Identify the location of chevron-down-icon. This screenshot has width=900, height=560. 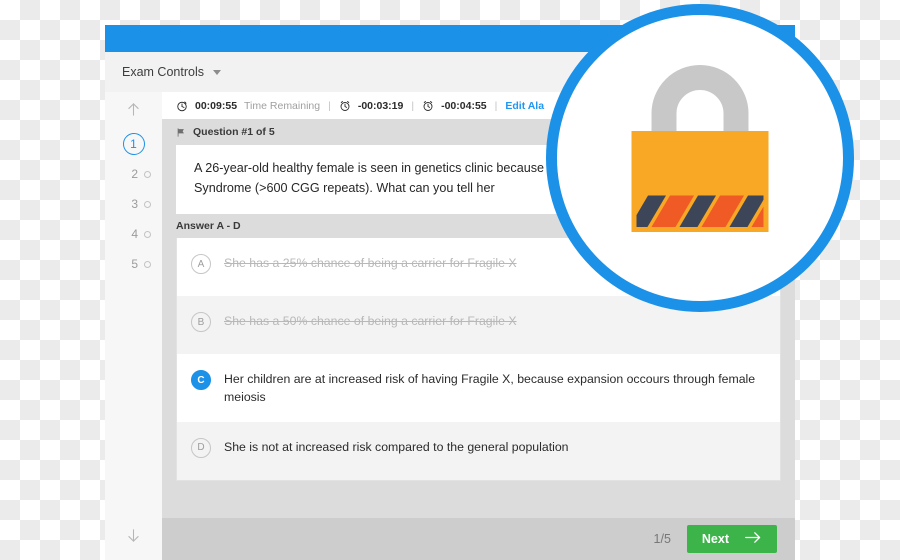
(216, 72).